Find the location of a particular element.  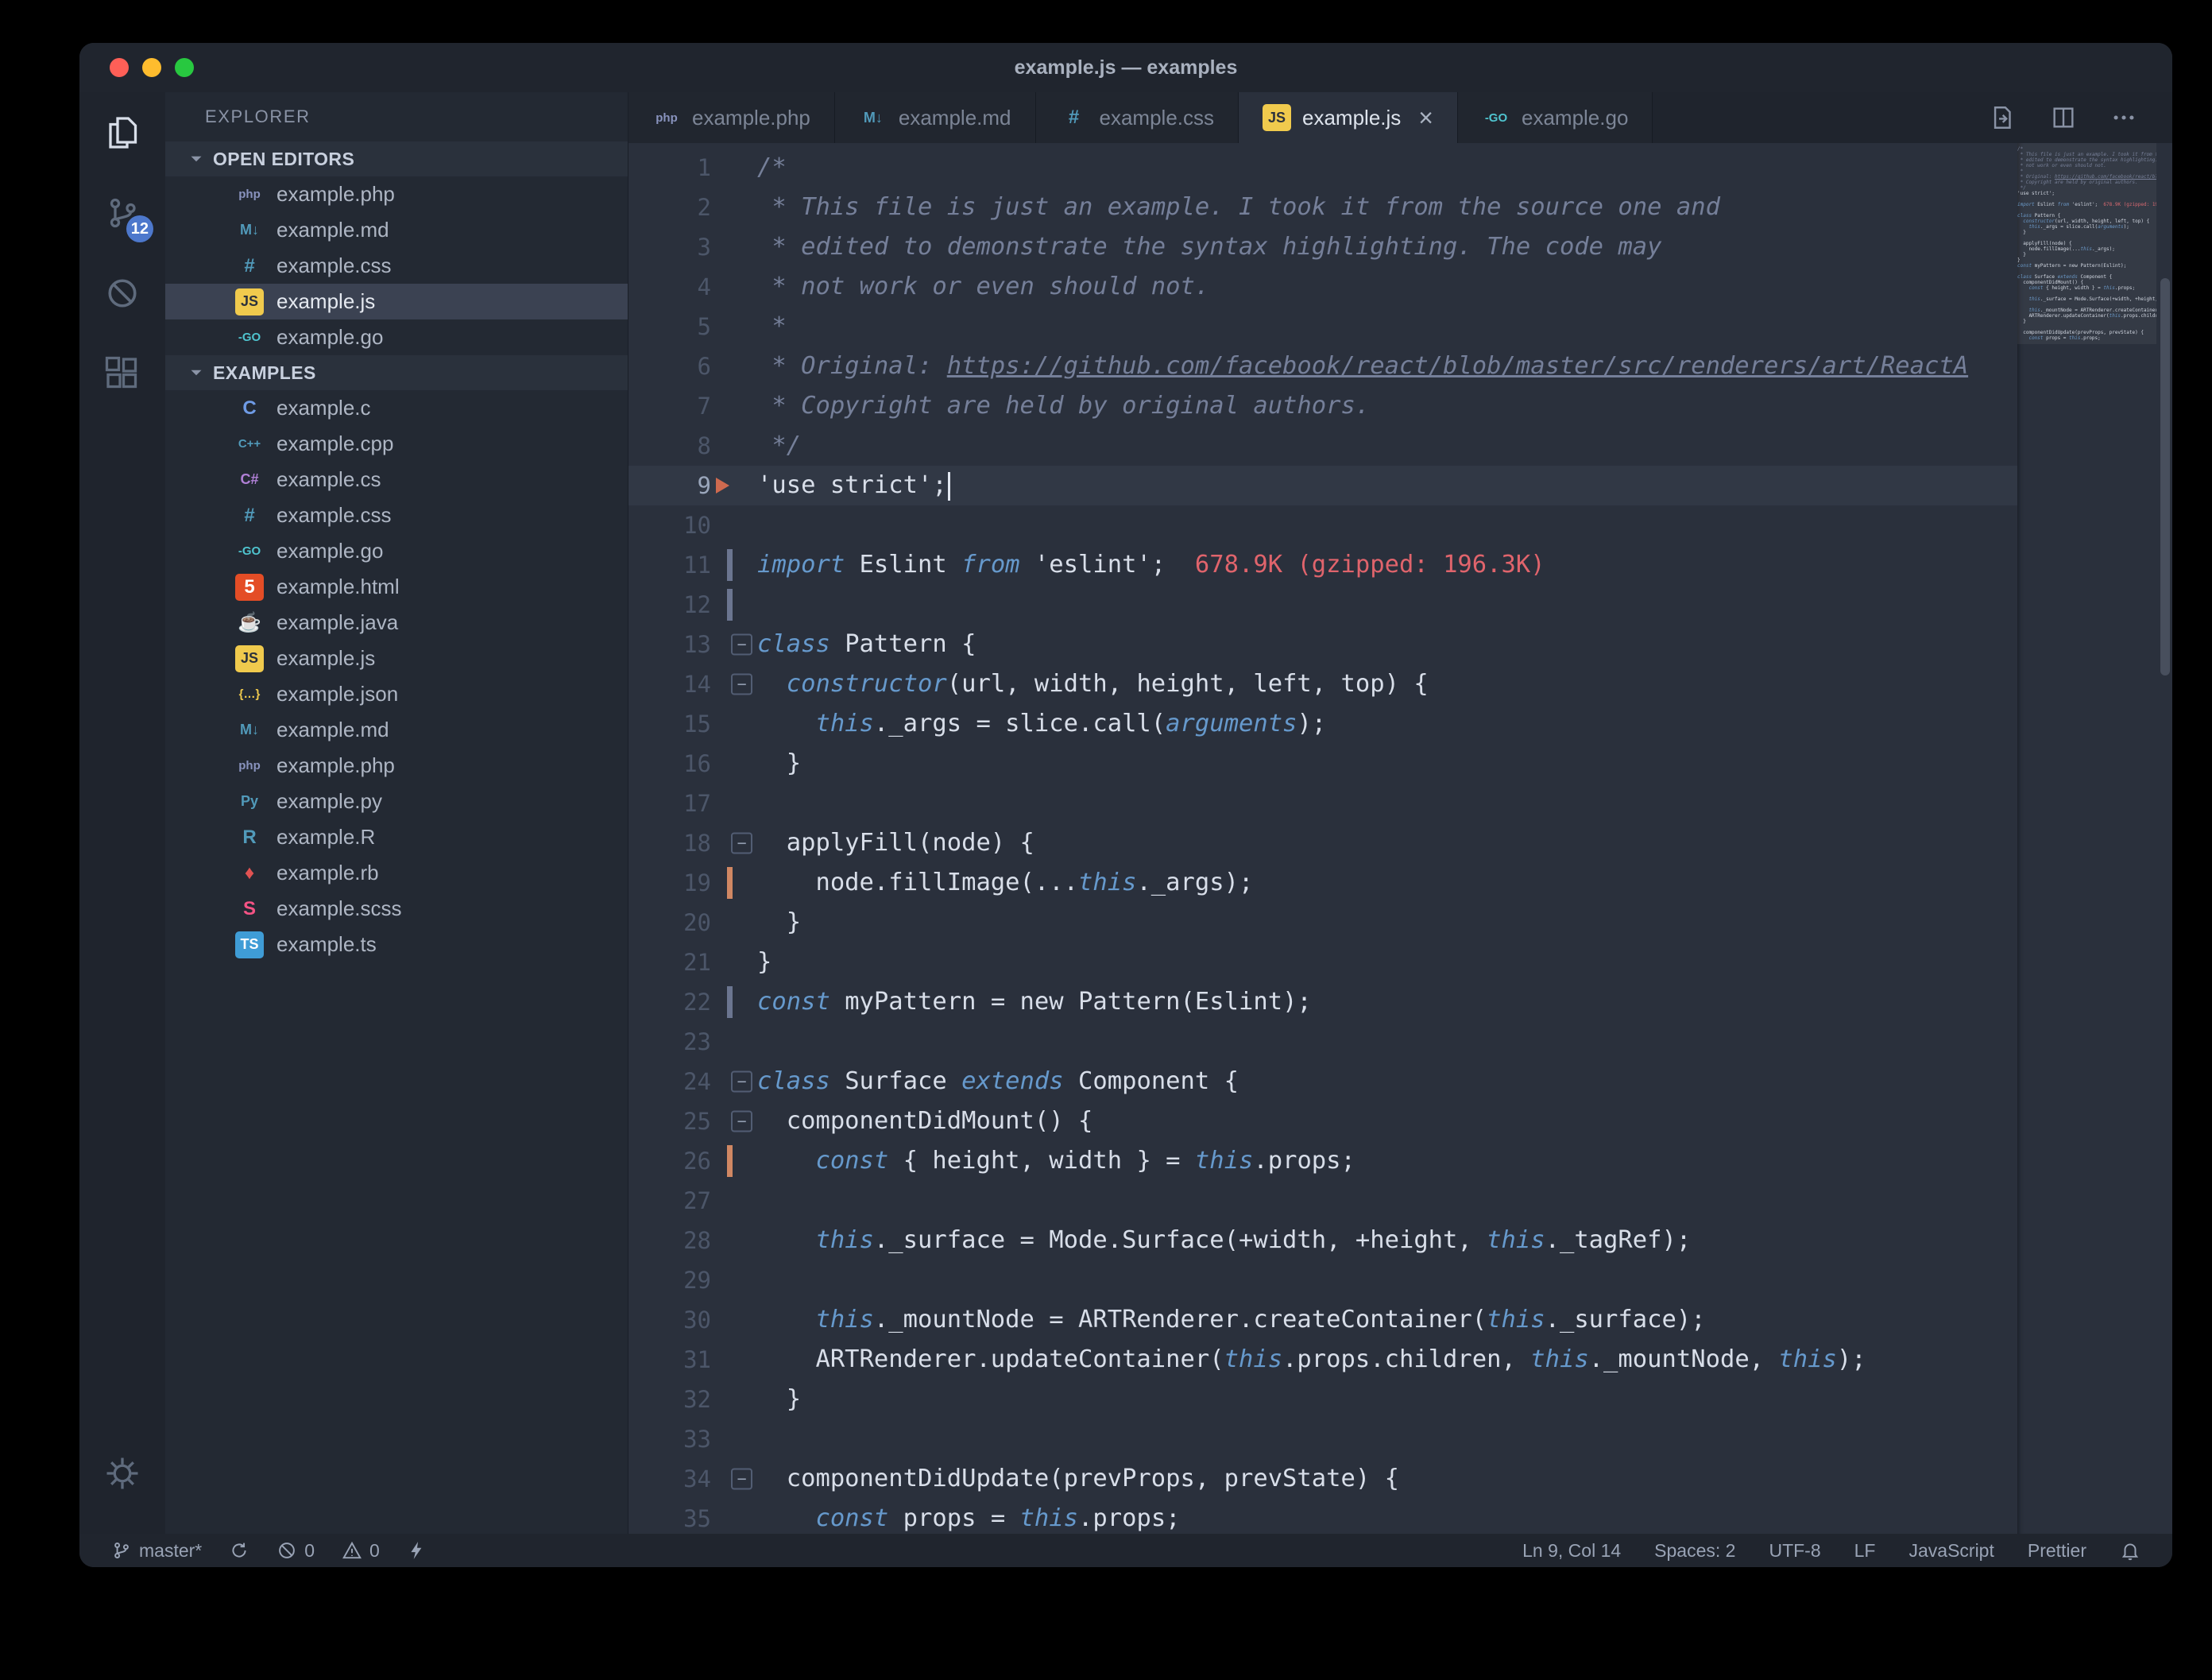

code-line-20: 20 } is located at coordinates (1322, 923).